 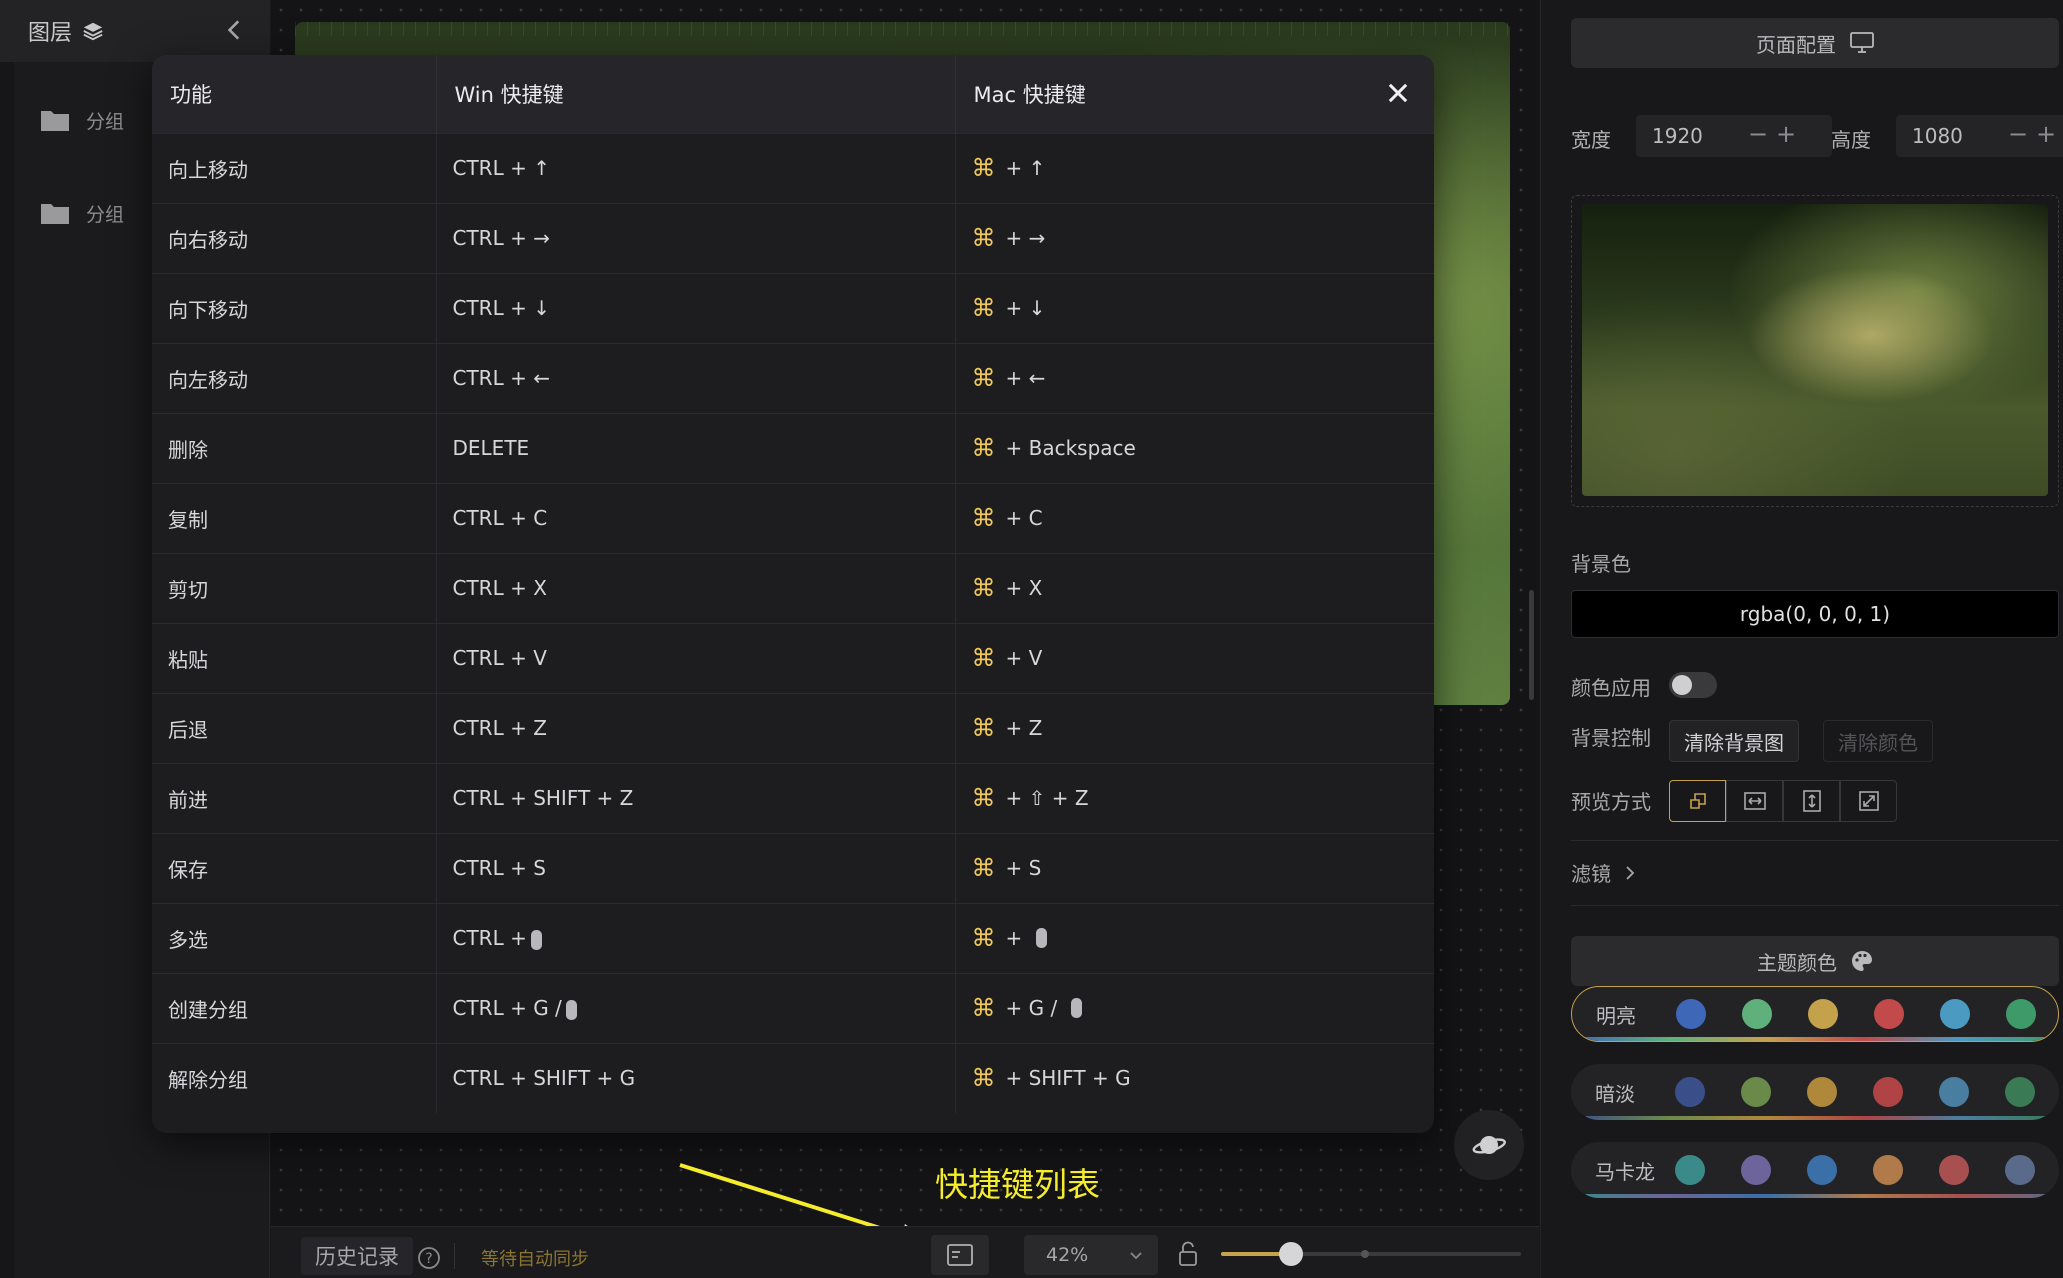 I want to click on shortcut-win-keys: CTRL + V, so click(x=499, y=658).